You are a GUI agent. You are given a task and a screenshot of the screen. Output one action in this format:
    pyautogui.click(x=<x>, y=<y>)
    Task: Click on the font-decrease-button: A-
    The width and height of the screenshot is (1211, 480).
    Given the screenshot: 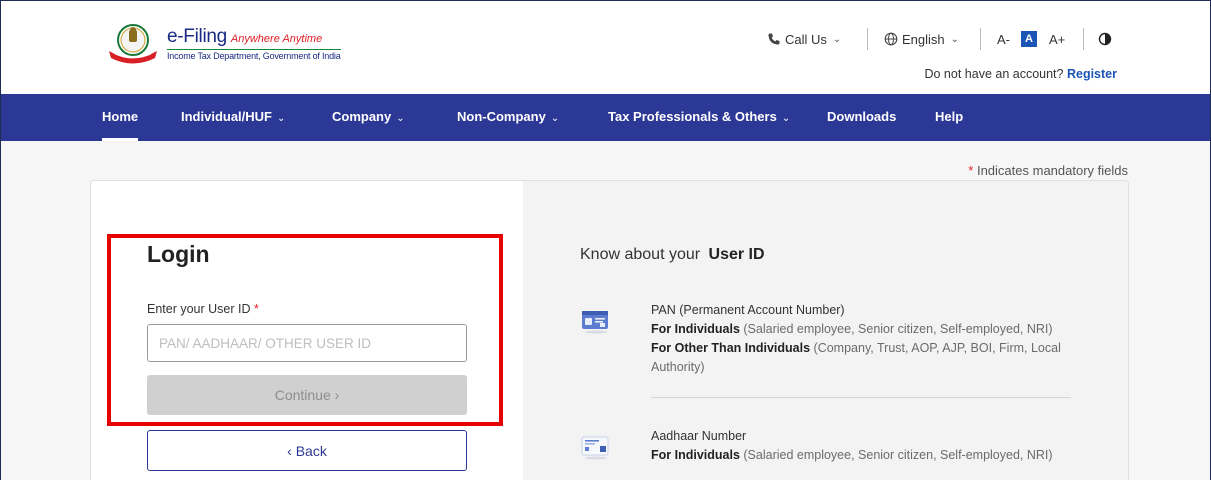 What is the action you would take?
    pyautogui.click(x=1003, y=39)
    